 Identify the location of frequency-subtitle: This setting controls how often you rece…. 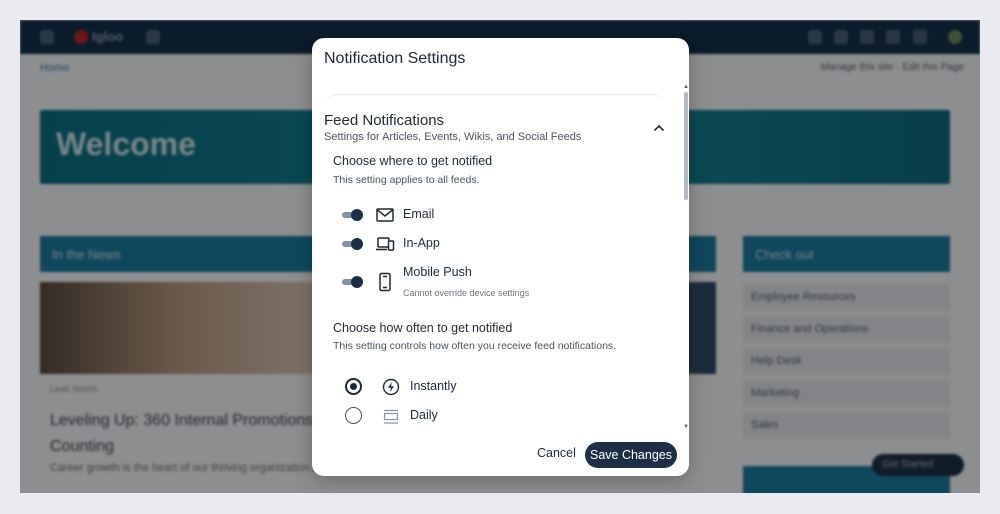
(475, 346).